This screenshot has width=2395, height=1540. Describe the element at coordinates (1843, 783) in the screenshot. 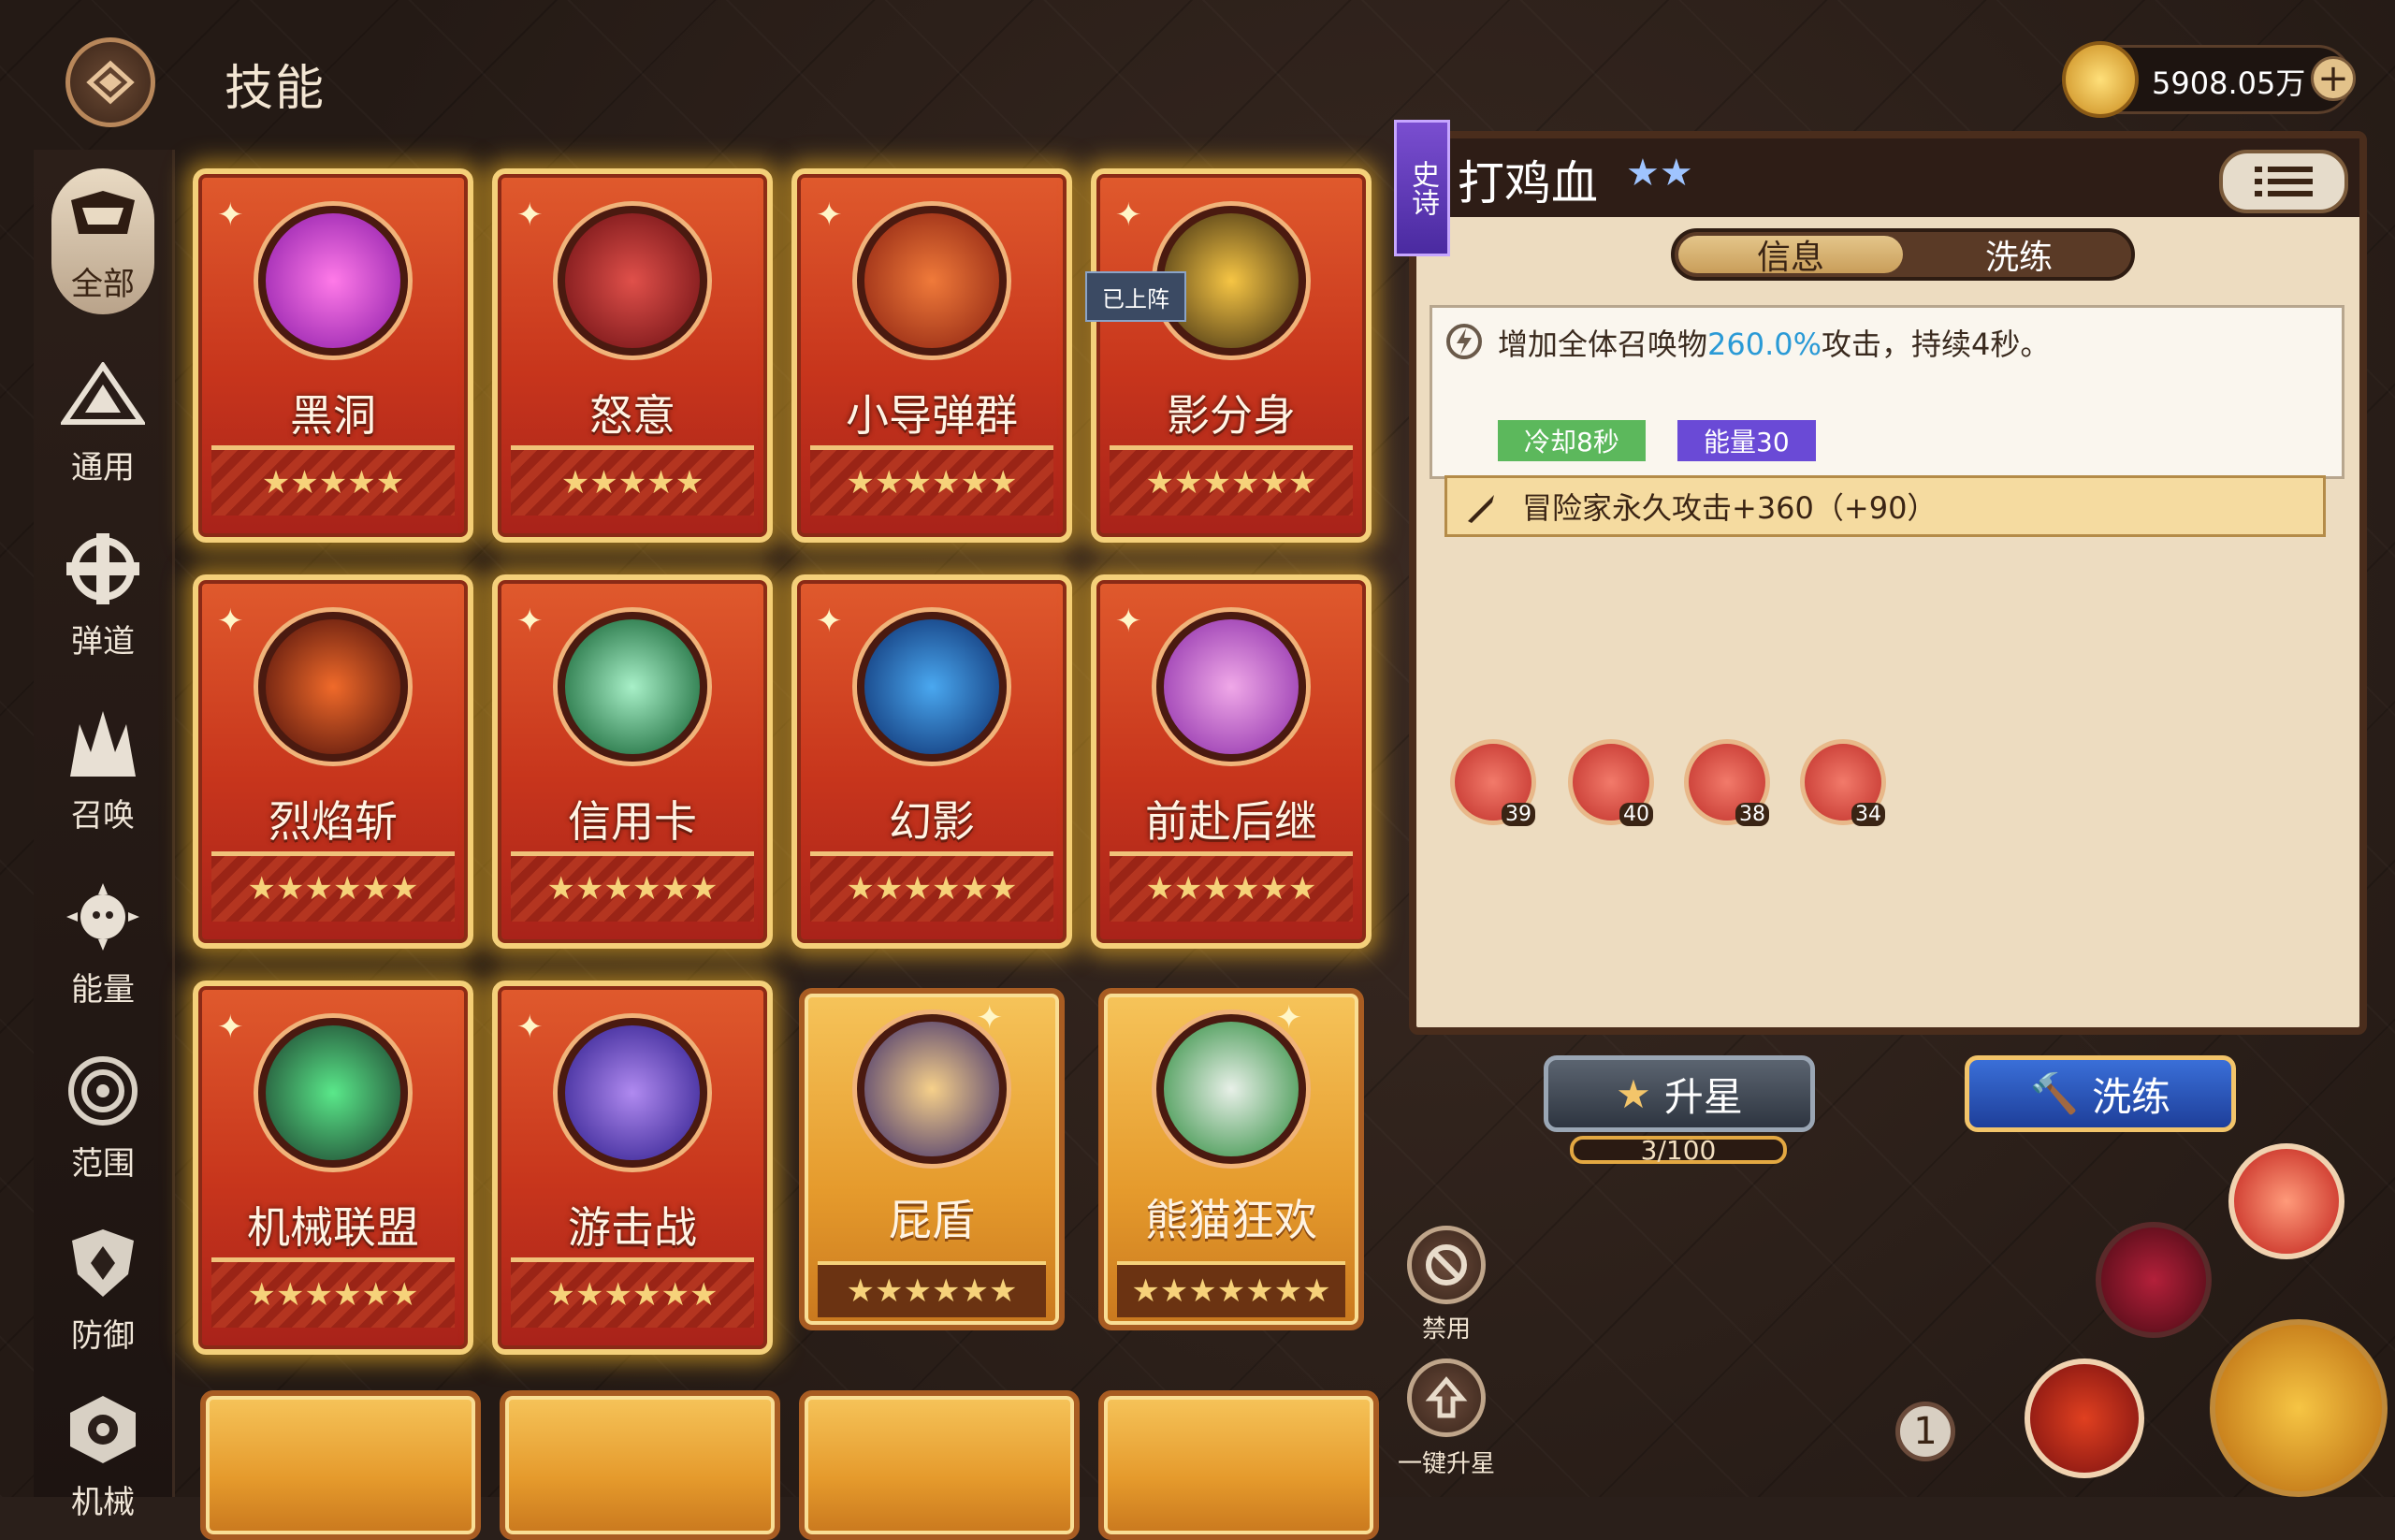

I see `related-skill-4: 34` at that location.